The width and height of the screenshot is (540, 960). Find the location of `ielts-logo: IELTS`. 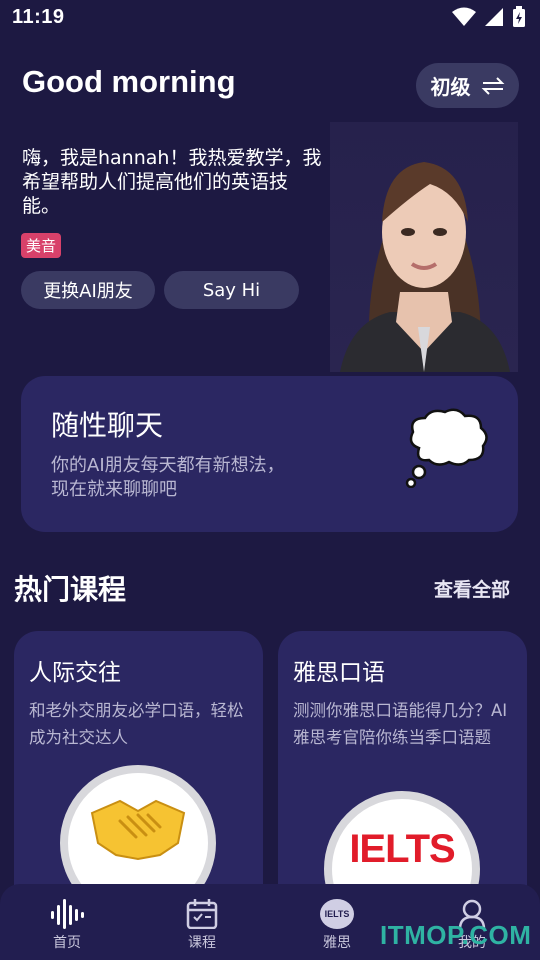

ielts-logo: IELTS is located at coordinates (402, 848).